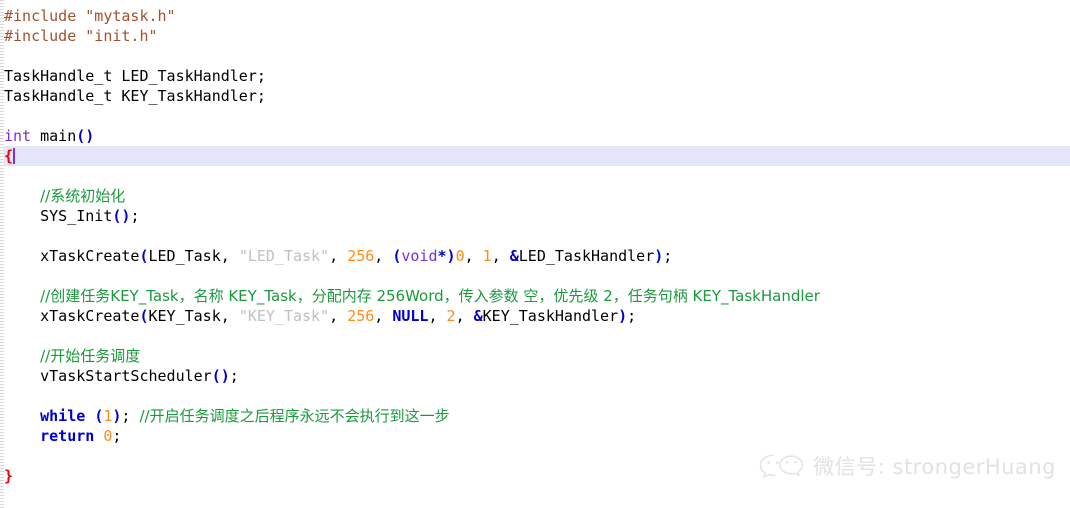  I want to click on code-token: 1, so click(487, 256).